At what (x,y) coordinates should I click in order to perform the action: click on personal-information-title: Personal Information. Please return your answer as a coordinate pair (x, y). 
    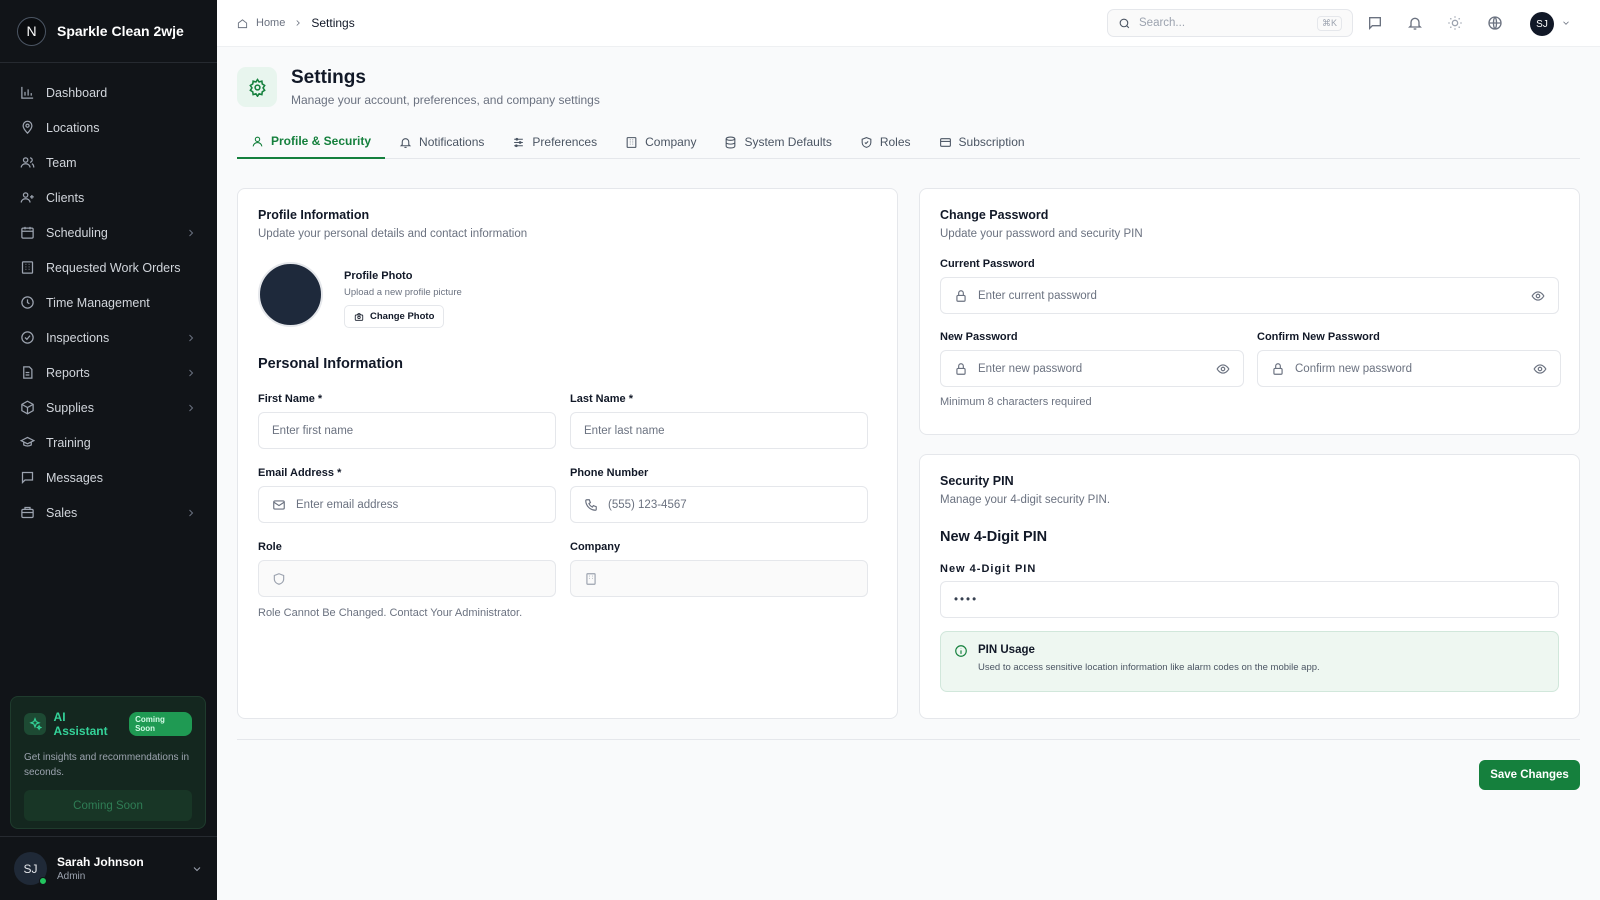
    Looking at the image, I should click on (331, 364).